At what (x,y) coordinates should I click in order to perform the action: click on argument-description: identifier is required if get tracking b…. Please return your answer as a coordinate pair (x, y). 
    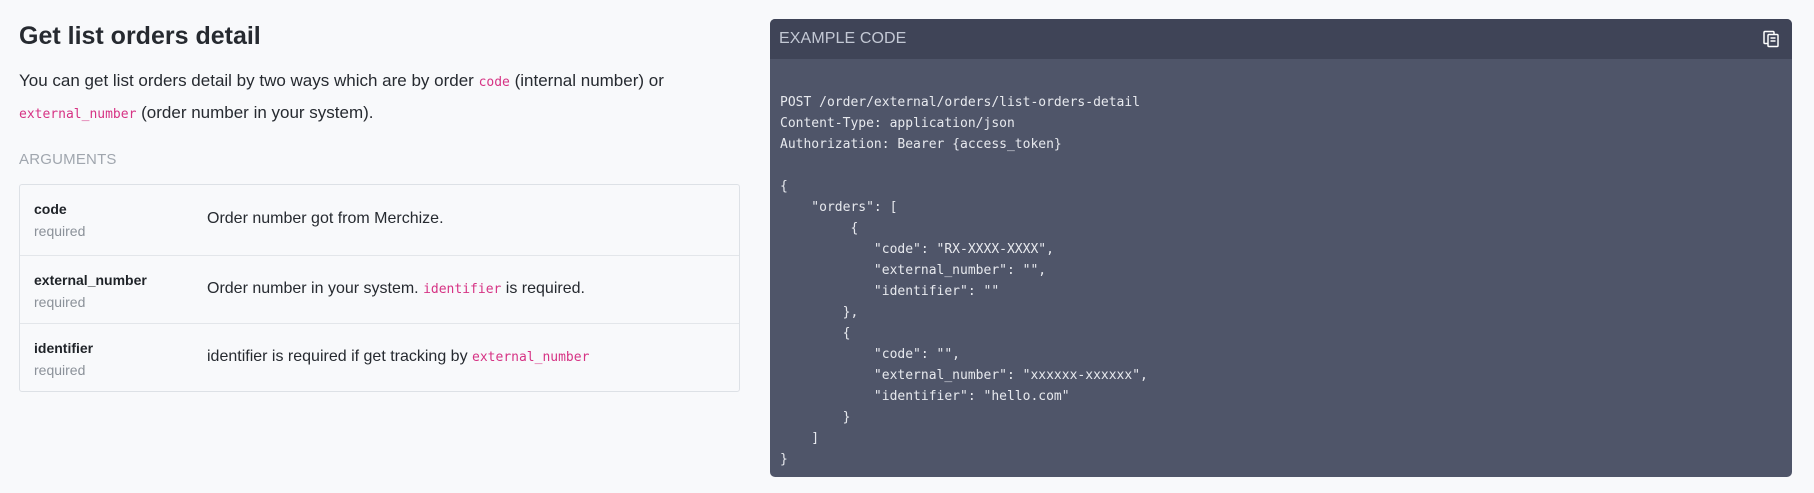
    Looking at the image, I should click on (467, 357).